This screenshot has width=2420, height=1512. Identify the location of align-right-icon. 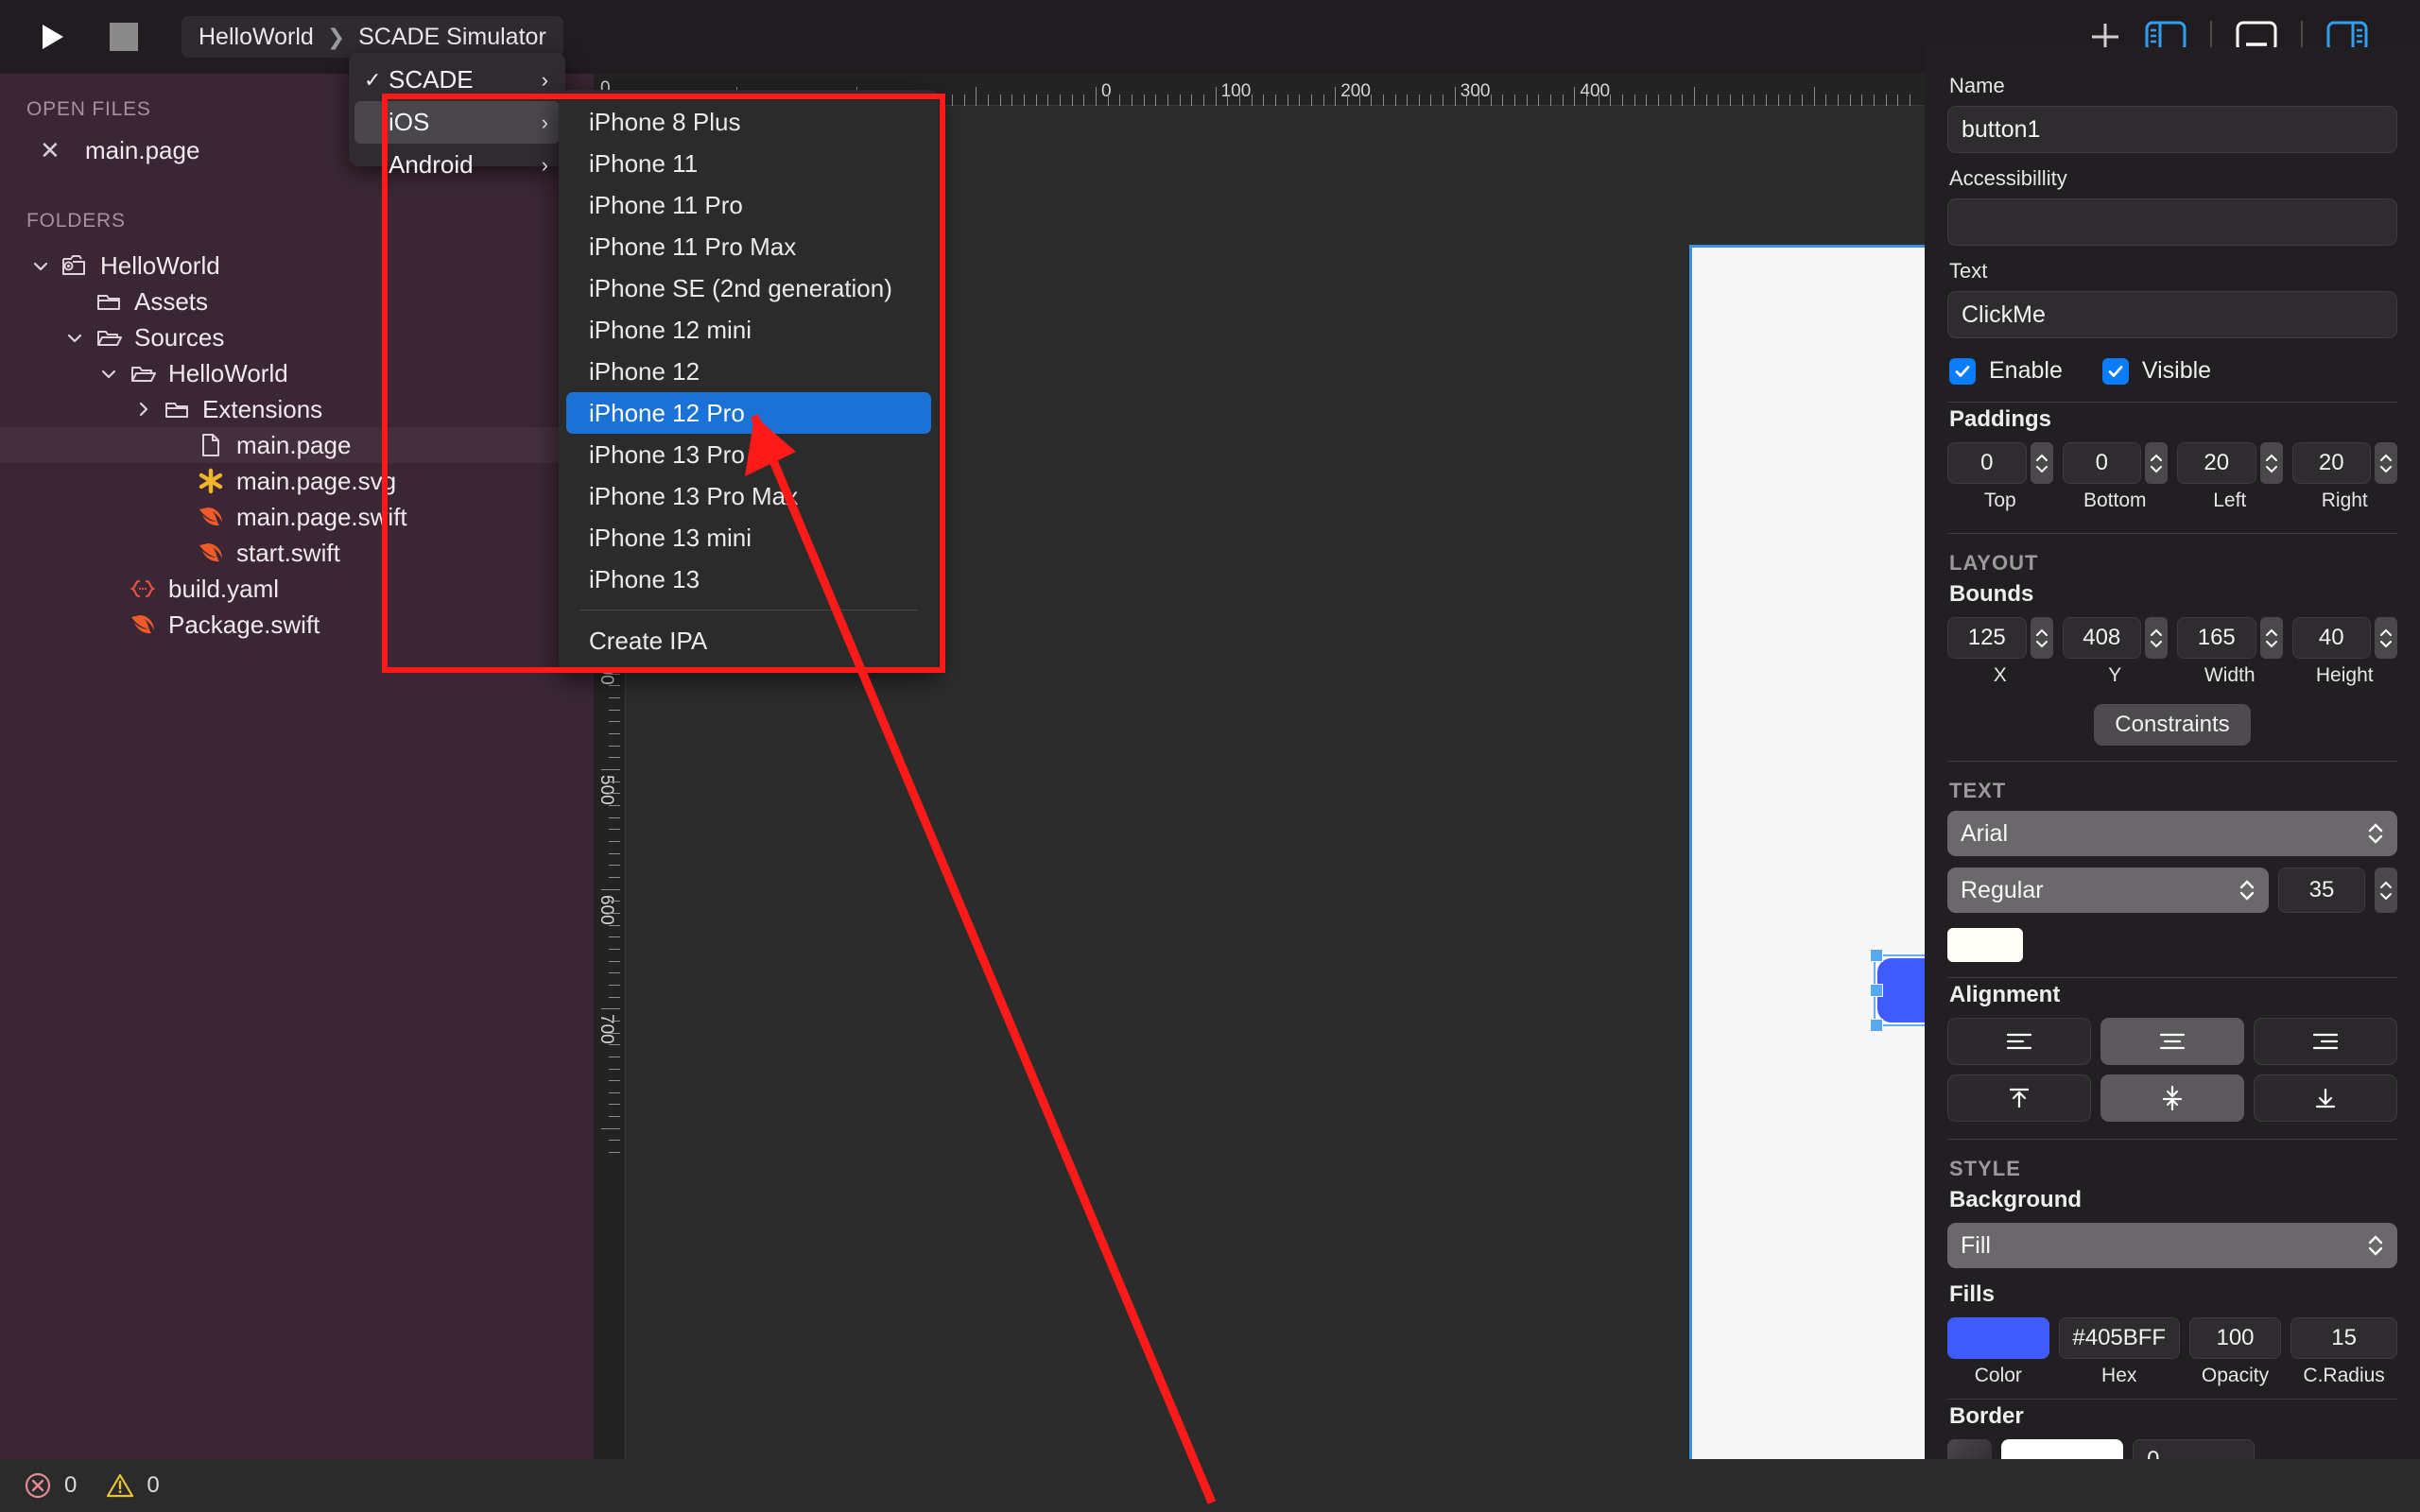
(2325, 1041).